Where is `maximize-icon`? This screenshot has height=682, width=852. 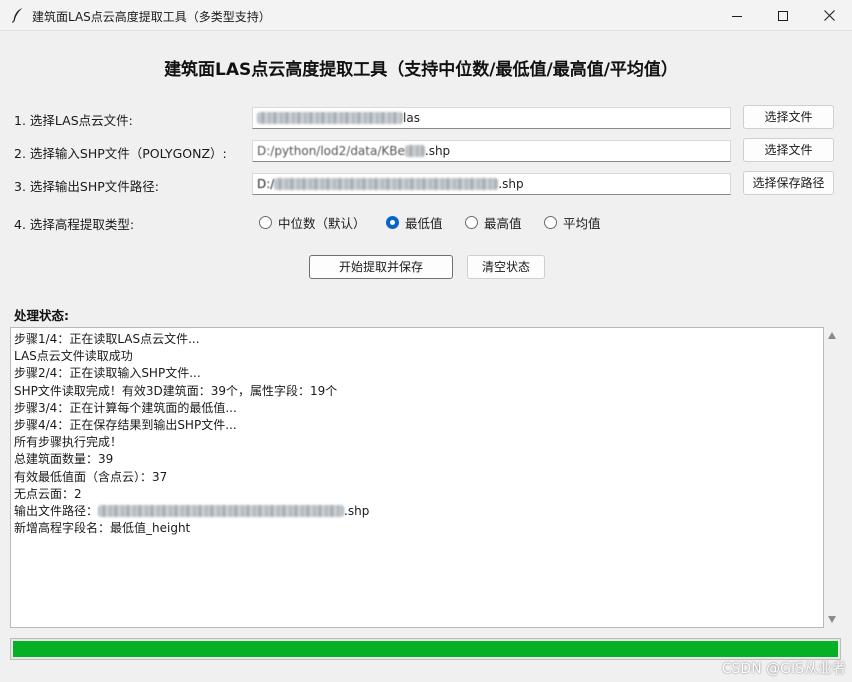
maximize-icon is located at coordinates (783, 15).